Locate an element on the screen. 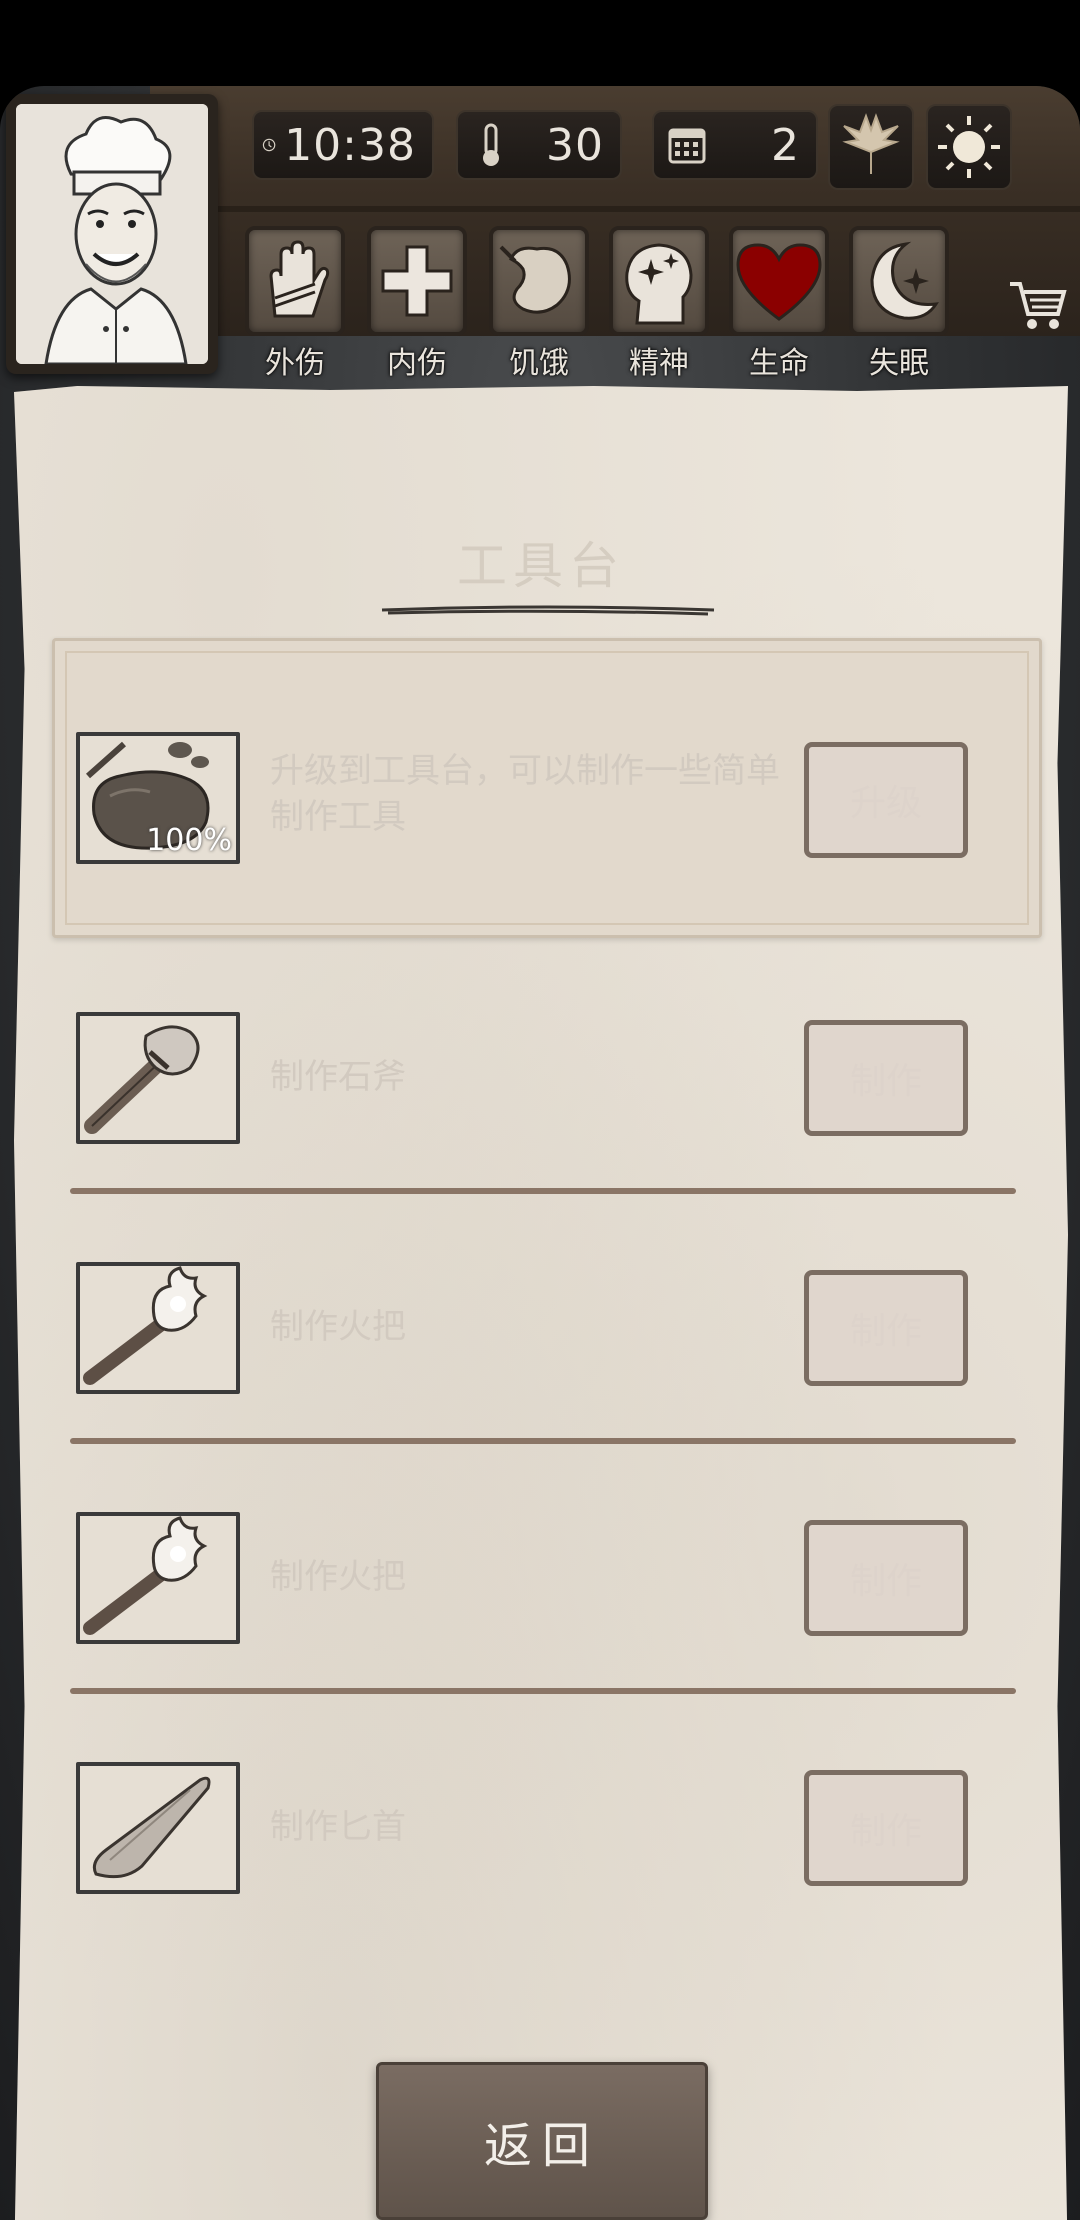 The image size is (1080, 2220). upgrade-item-thumb: 100% is located at coordinates (158, 798).